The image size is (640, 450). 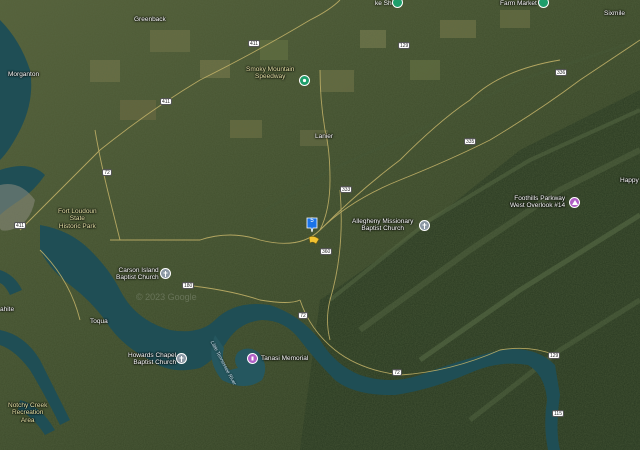 I want to click on route-shield-129b: 129, so click(x=554, y=355).